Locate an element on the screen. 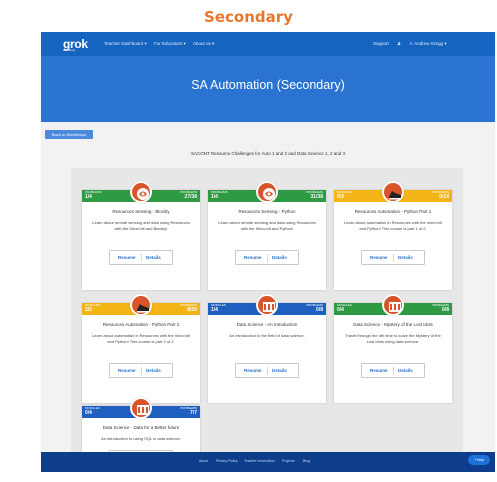 Image resolution: width=497 pixels, height=482 pixels. hero-banner: SA Automation (Secondary) is located at coordinates (268, 89).